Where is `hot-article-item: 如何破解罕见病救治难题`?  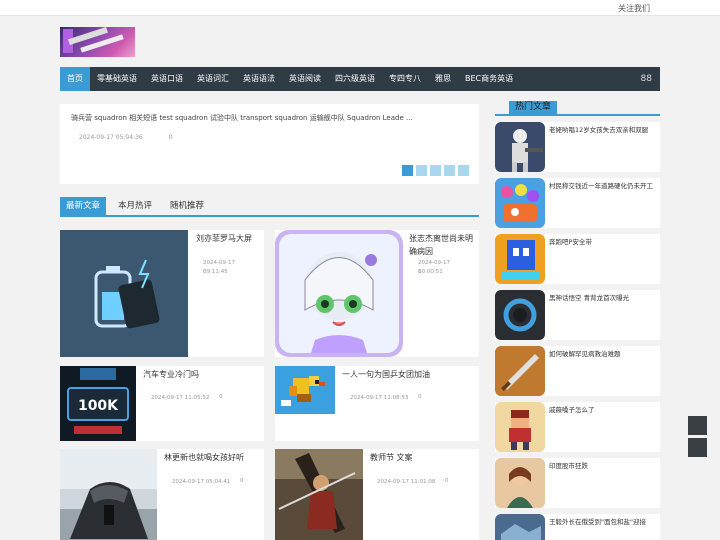 hot-article-item: 如何破解罕见病救治难题 is located at coordinates (577, 371).